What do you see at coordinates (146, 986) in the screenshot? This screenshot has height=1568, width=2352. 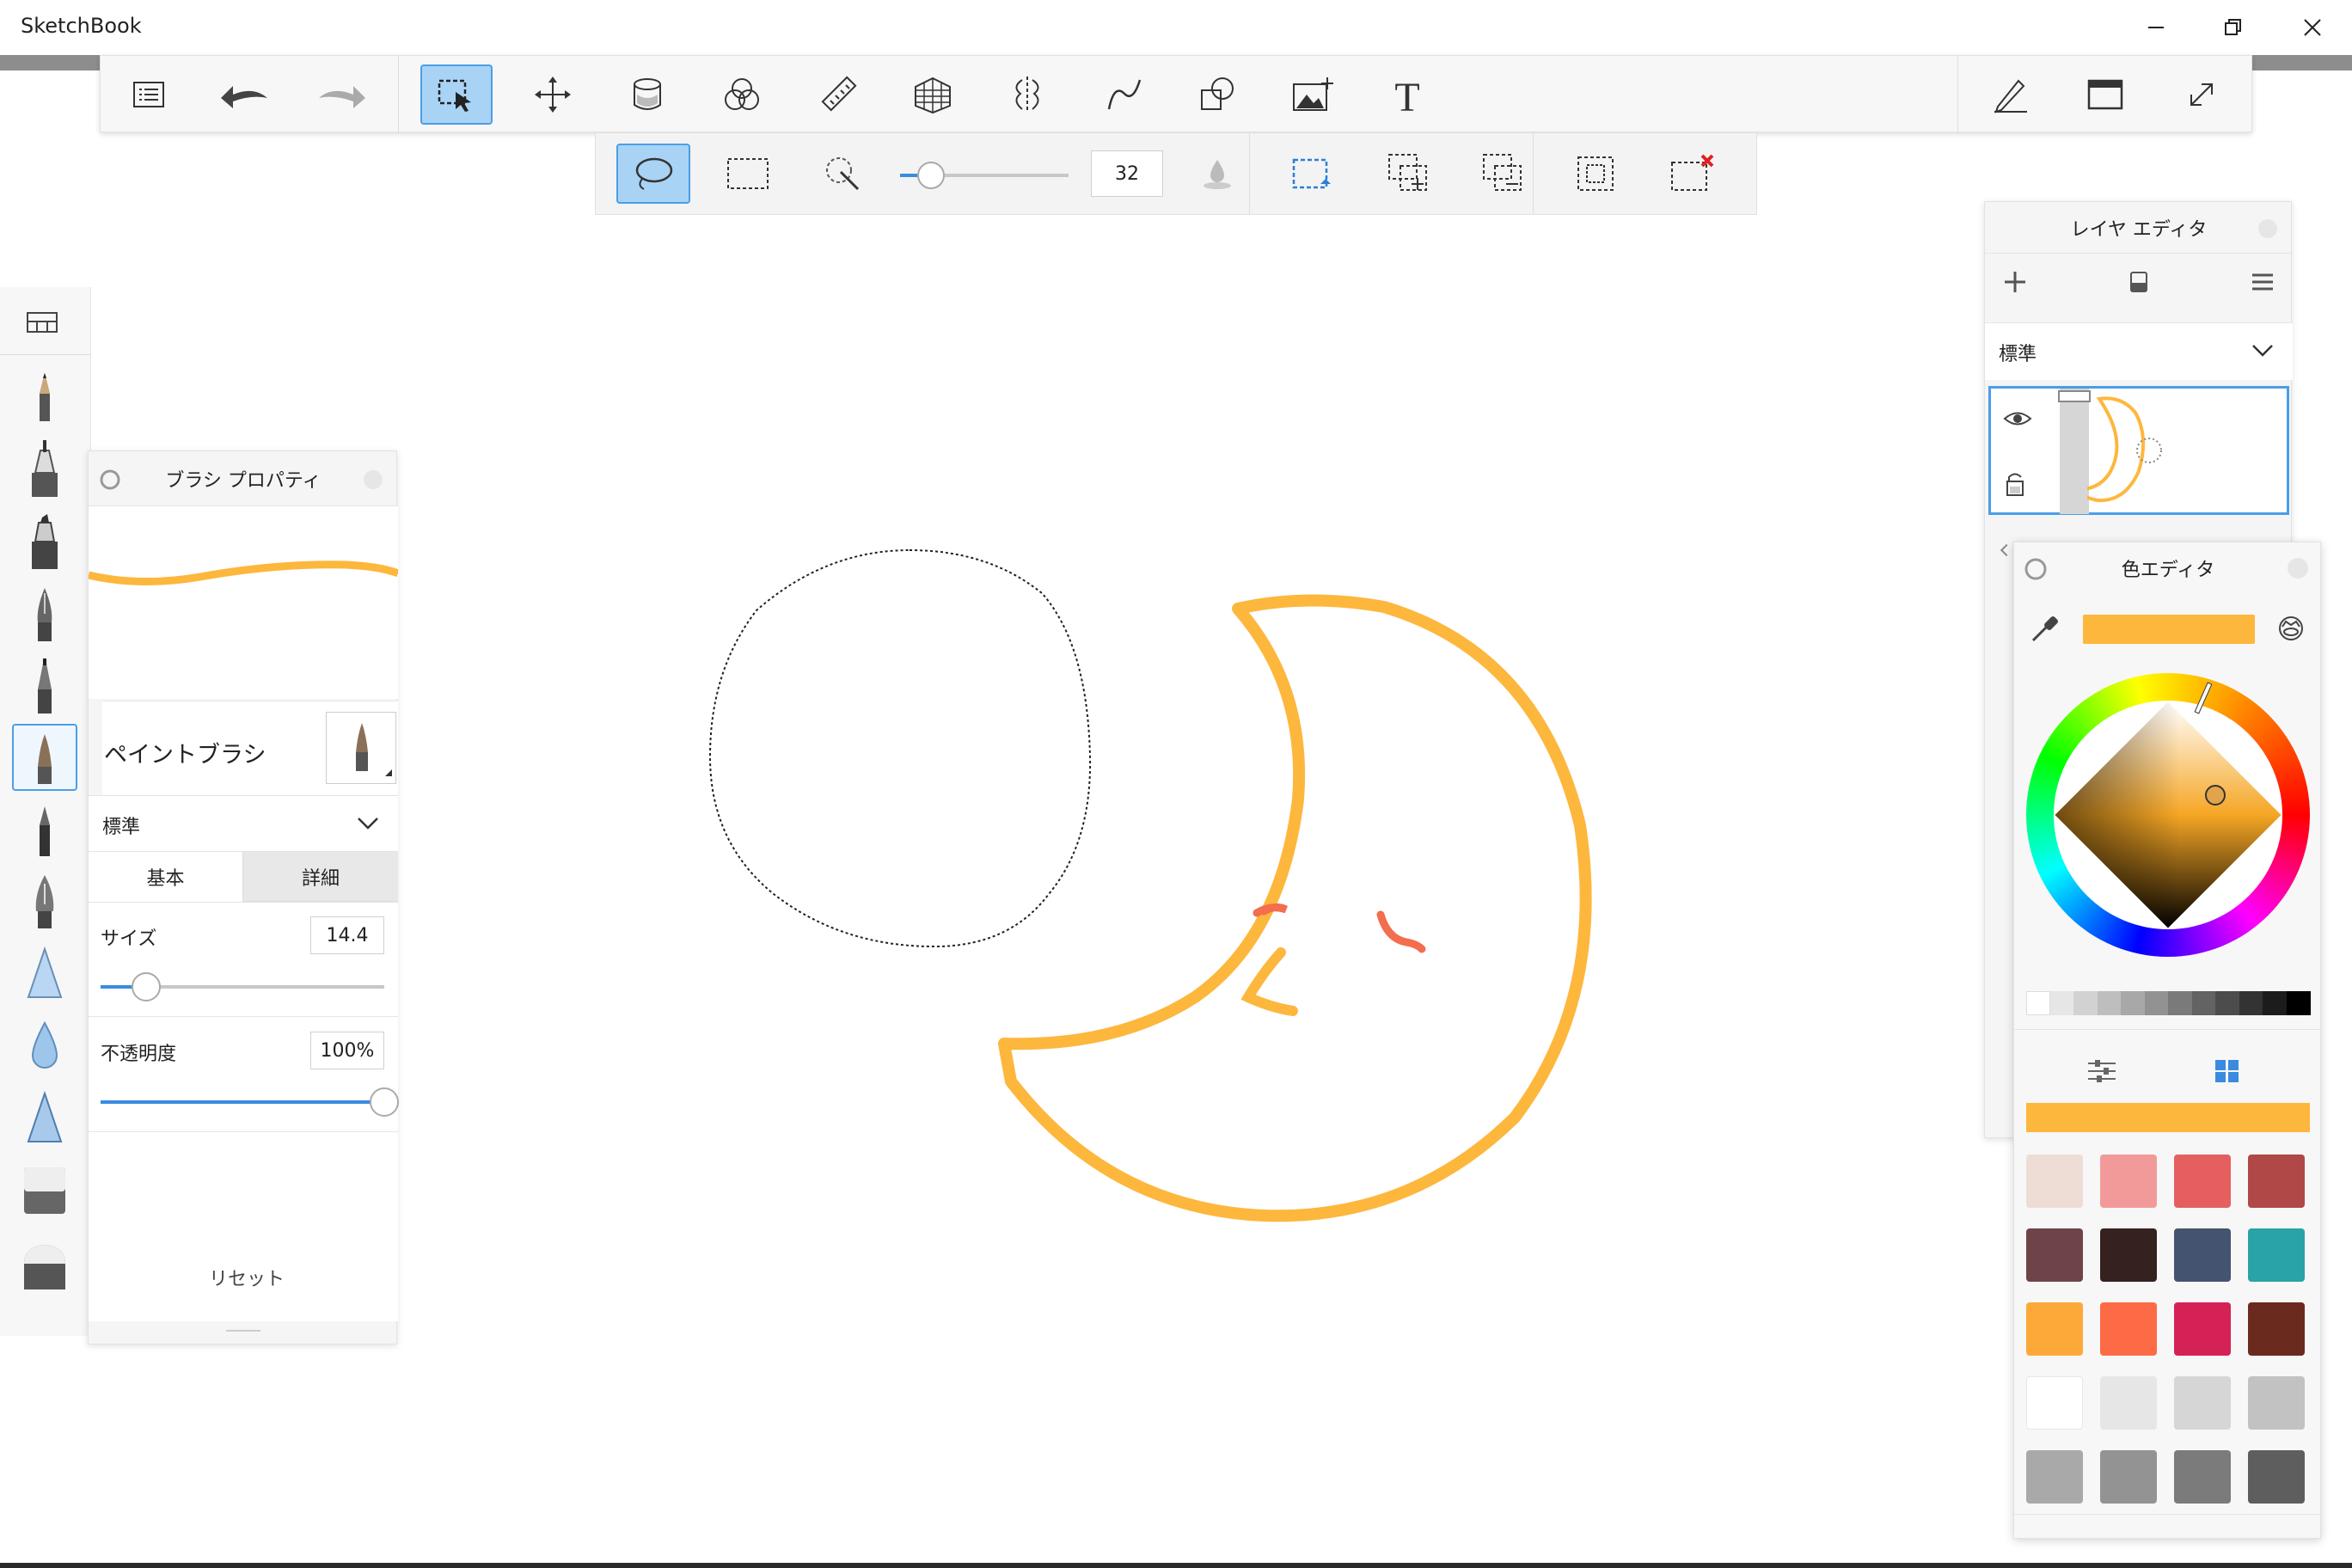 I see `size-slider-thumb` at bounding box center [146, 986].